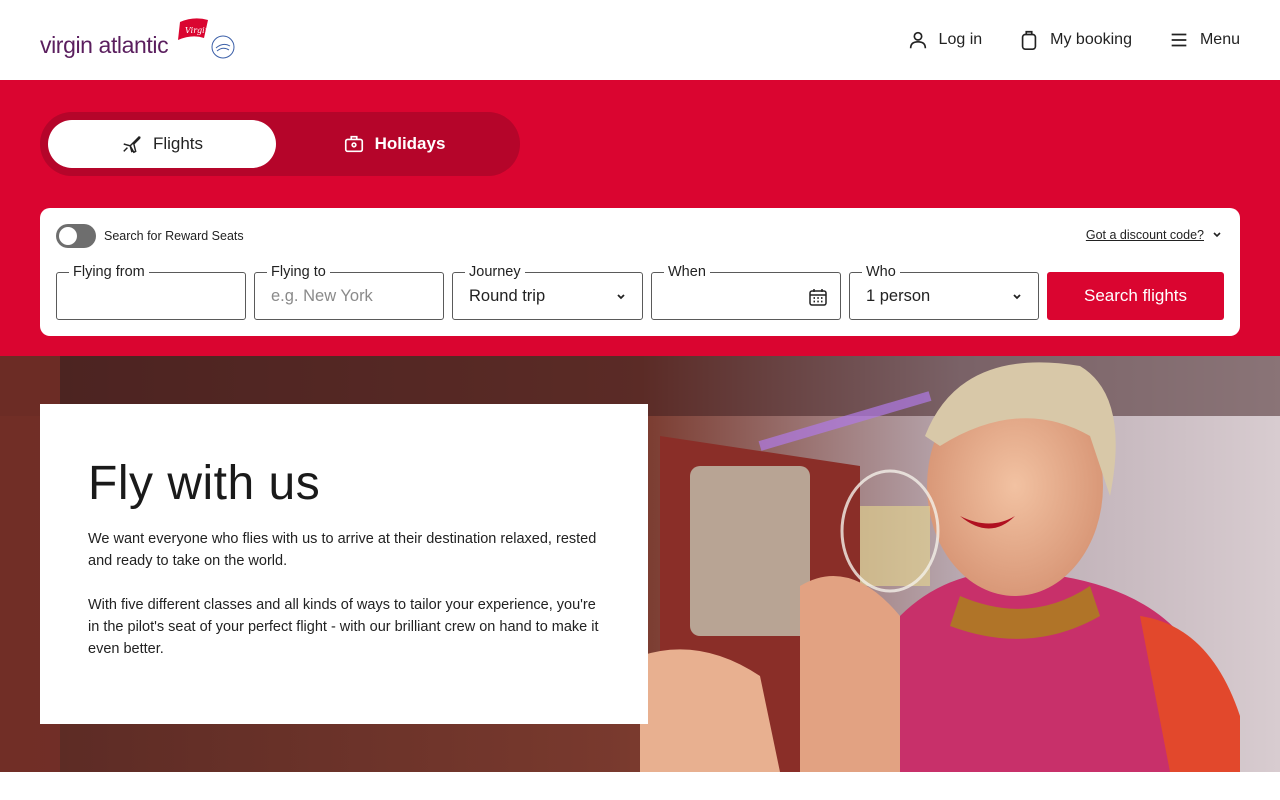 This screenshot has height=800, width=1280. I want to click on login-link: Log in, so click(945, 40).